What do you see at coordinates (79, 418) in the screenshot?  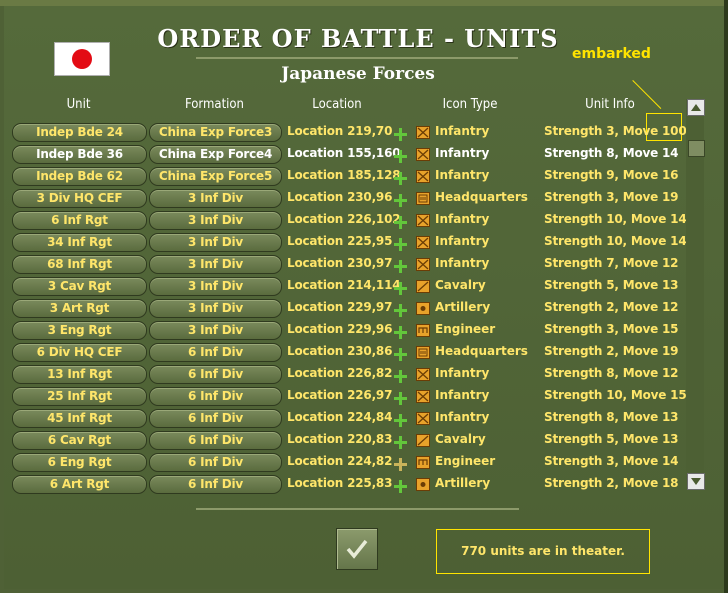 I see `unit-button: 45 Inf Rgt` at bounding box center [79, 418].